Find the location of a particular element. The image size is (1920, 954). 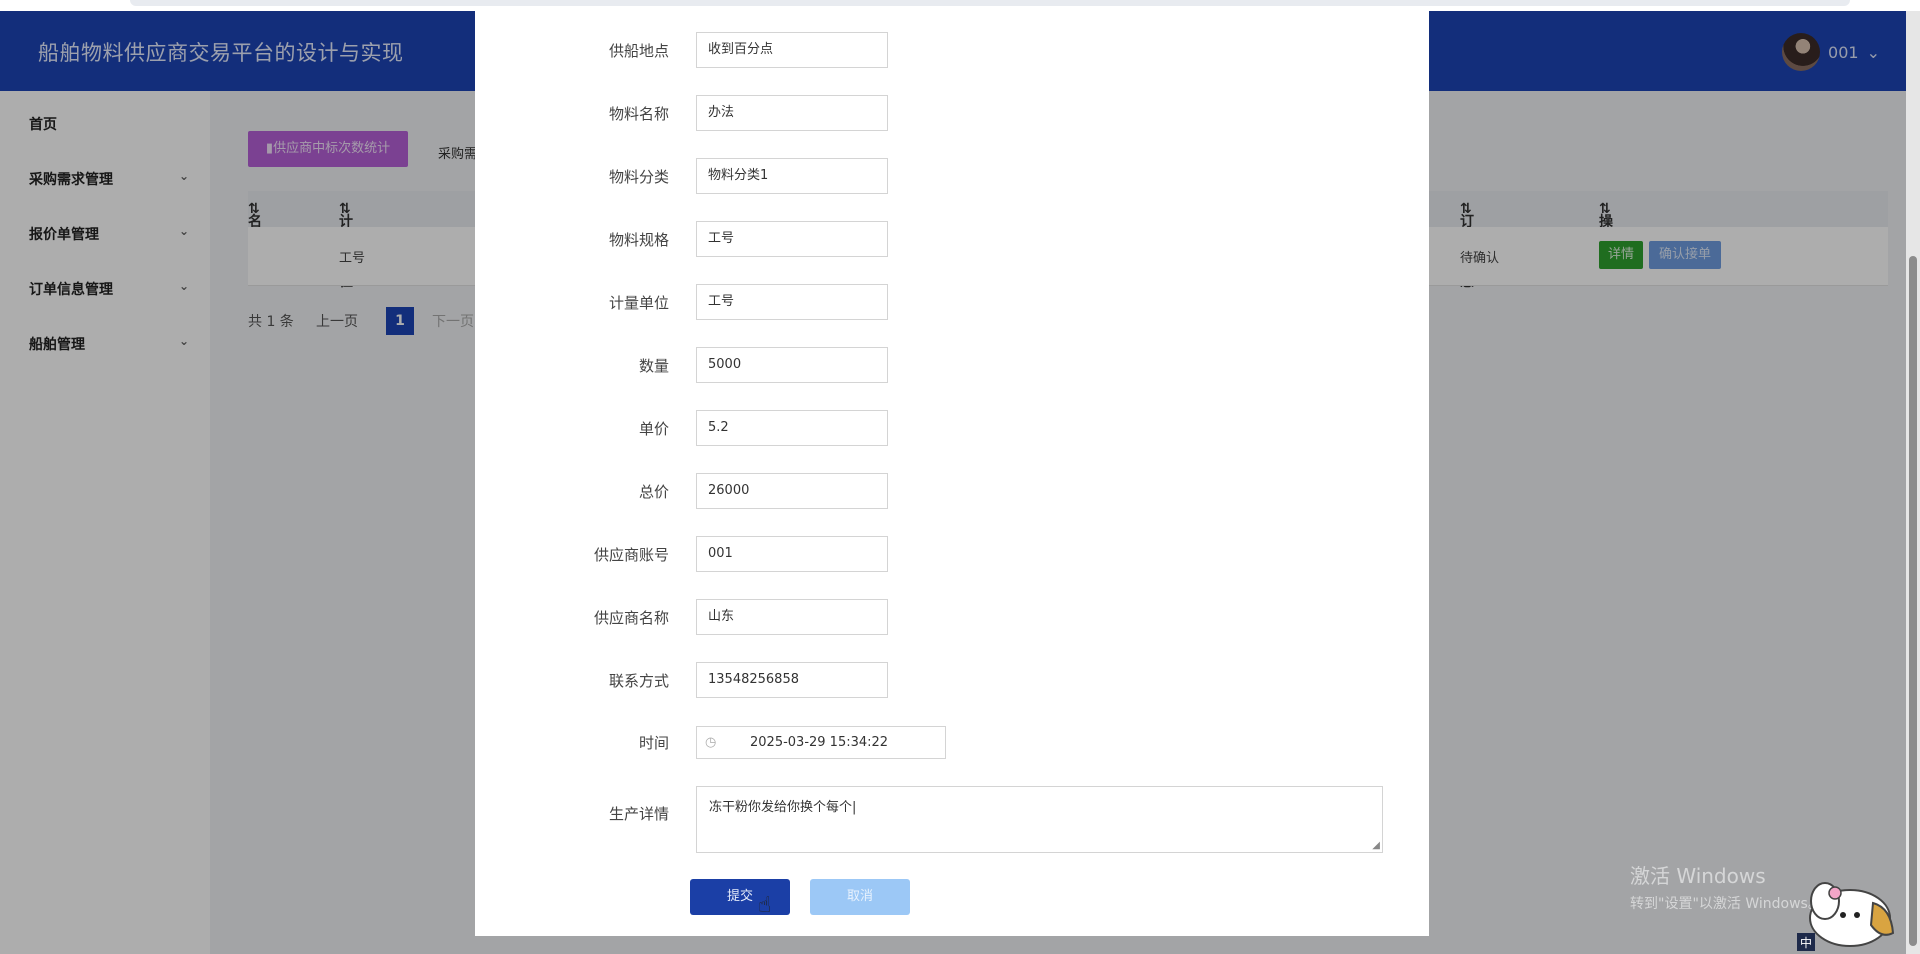

browser-top-strip is located at coordinates (960, 5).